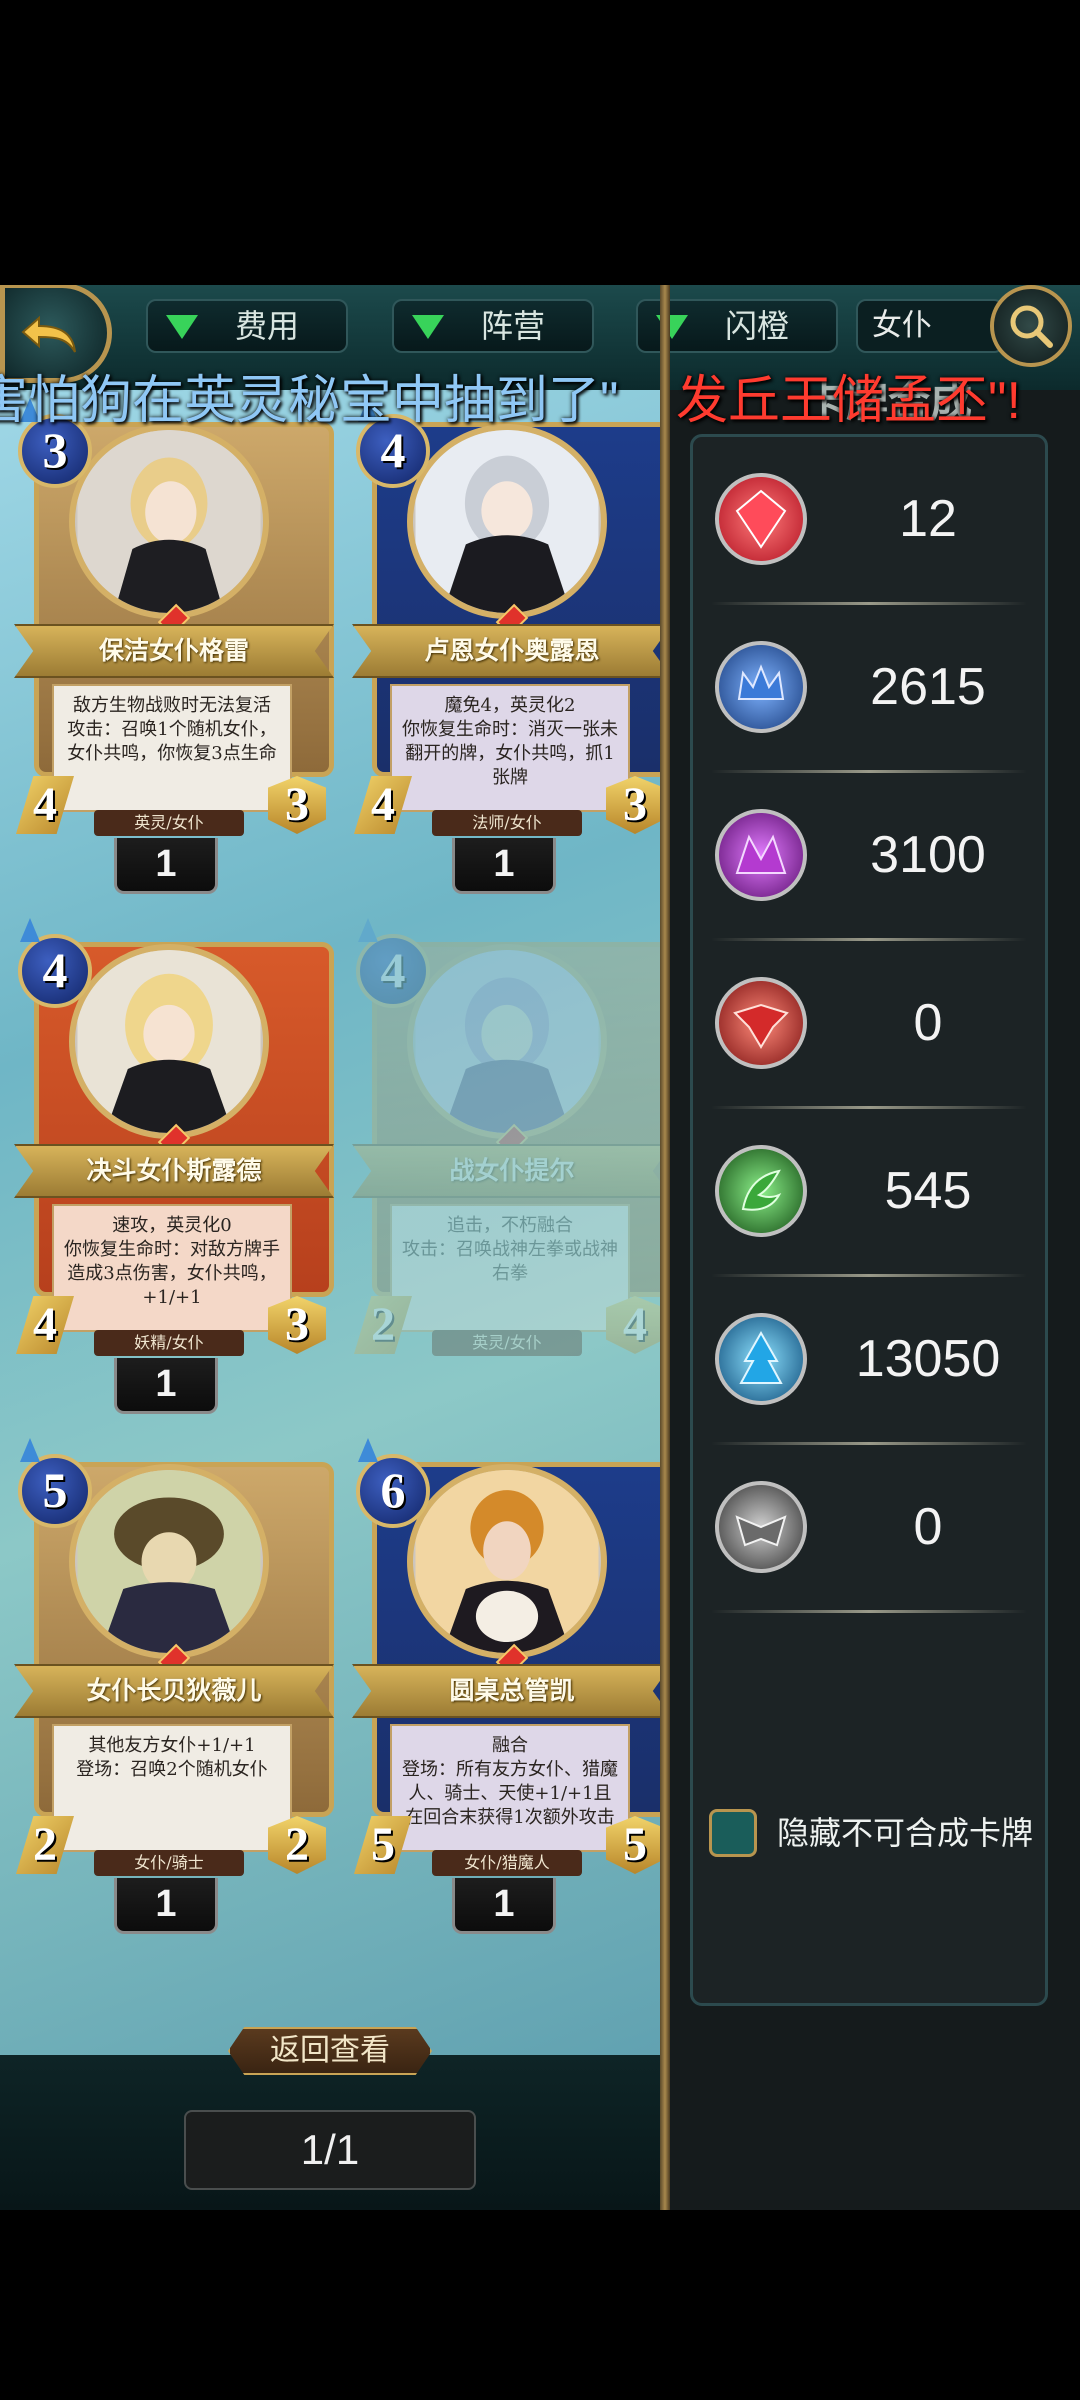 This screenshot has height=2400, width=1080. I want to click on card-health: 2, so click(297, 1845).